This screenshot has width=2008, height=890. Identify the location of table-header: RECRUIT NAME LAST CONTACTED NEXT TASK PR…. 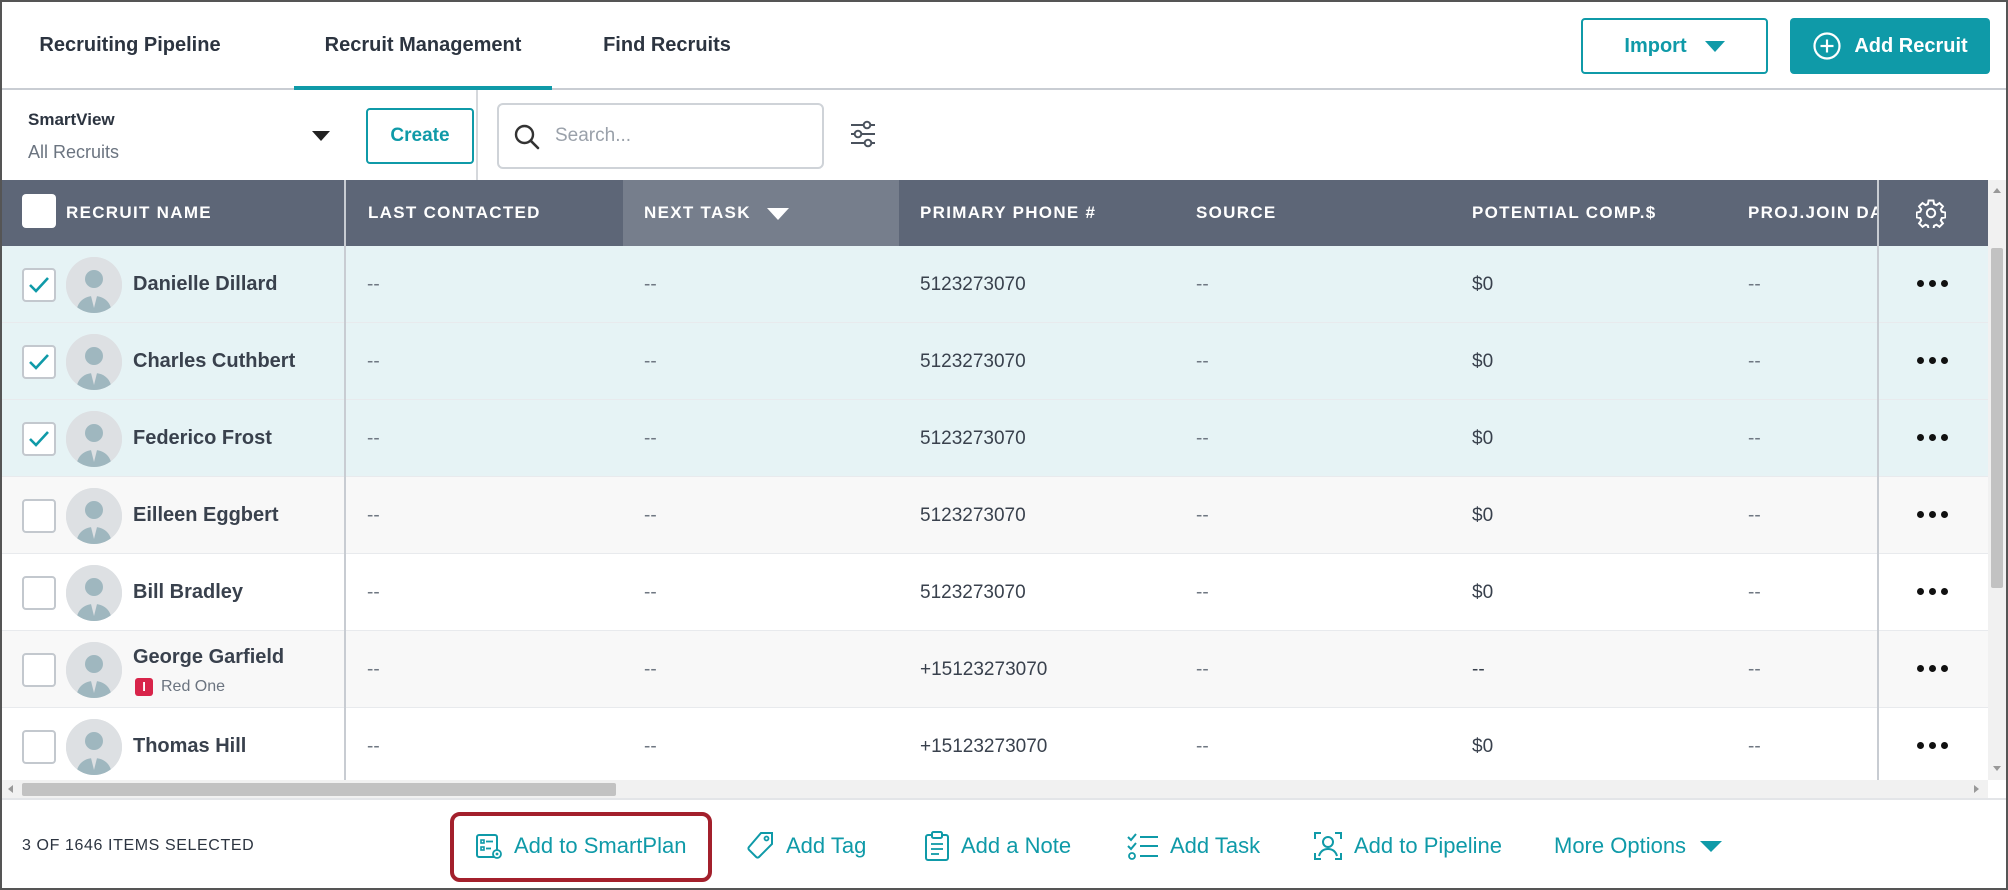
(995, 213).